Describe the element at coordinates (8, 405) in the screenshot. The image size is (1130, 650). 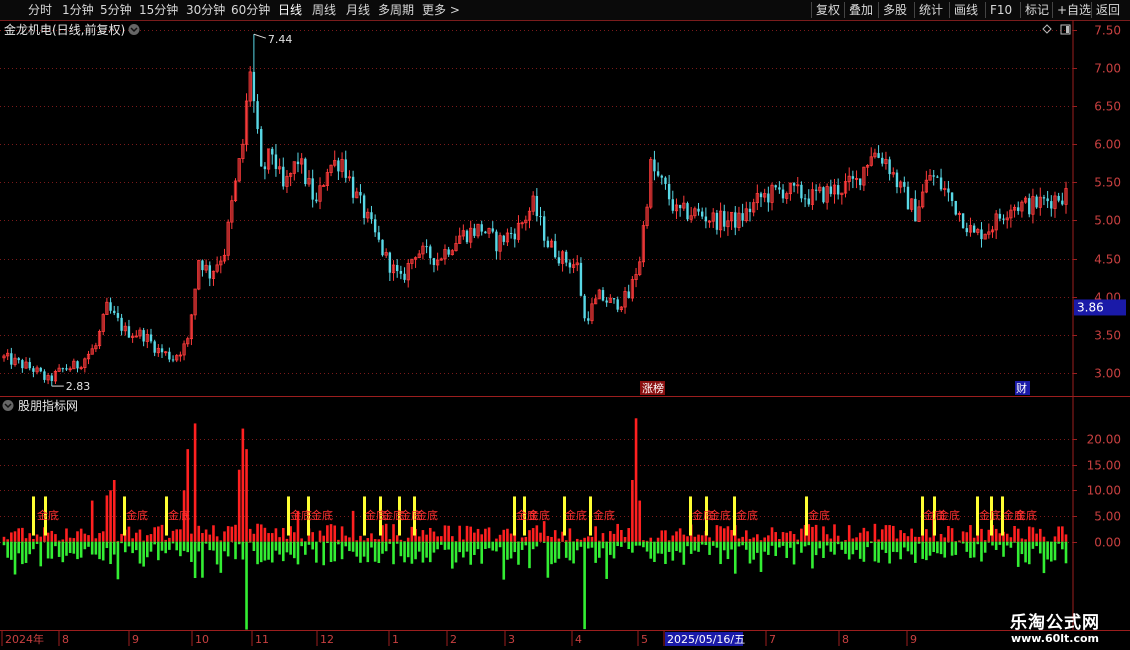
I see `indicator-dropdown-icon` at that location.